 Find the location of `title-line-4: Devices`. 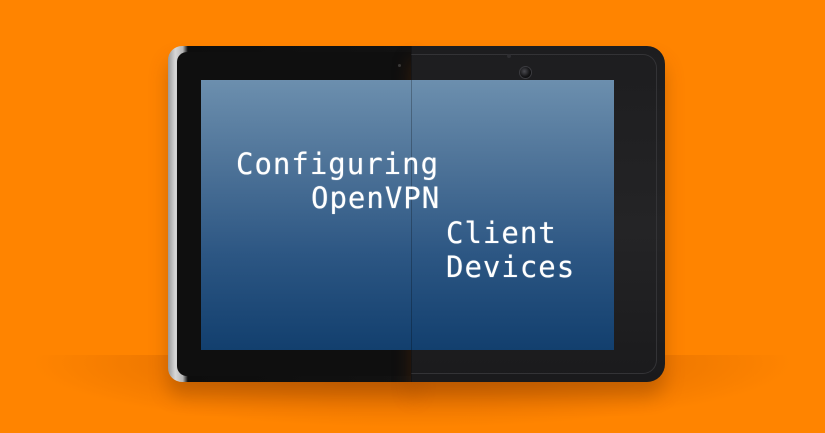

title-line-4: Devices is located at coordinates (511, 267).